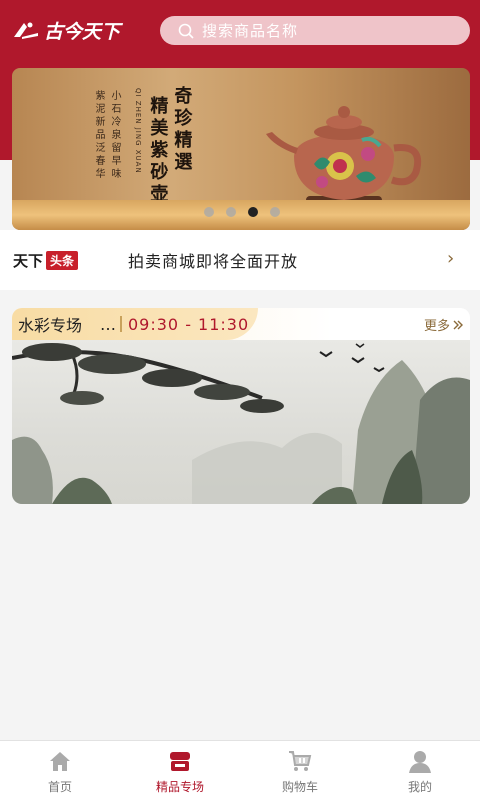 This screenshot has width=480, height=800. What do you see at coordinates (300, 761) in the screenshot?
I see `cart-icon` at bounding box center [300, 761].